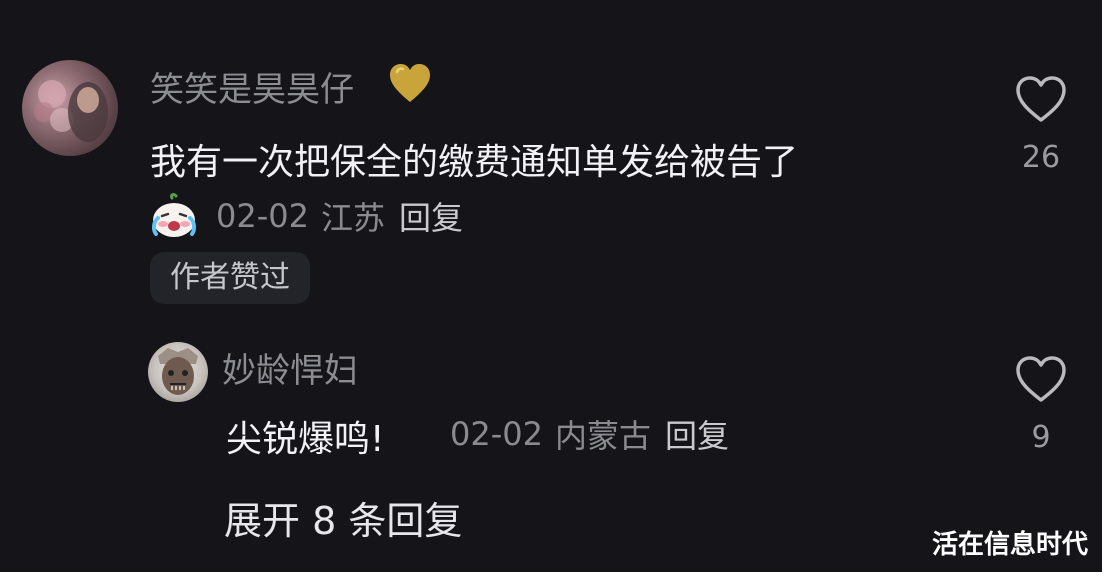 The width and height of the screenshot is (1104, 576). I want to click on like-button: 26, so click(1041, 124).